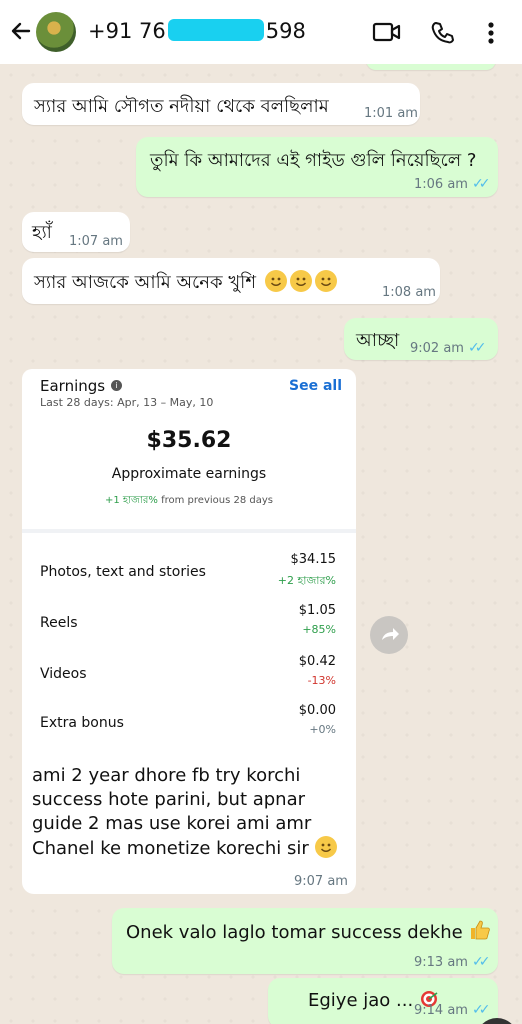  I want to click on message-time: 9:02 am ✓✓, so click(448, 348).